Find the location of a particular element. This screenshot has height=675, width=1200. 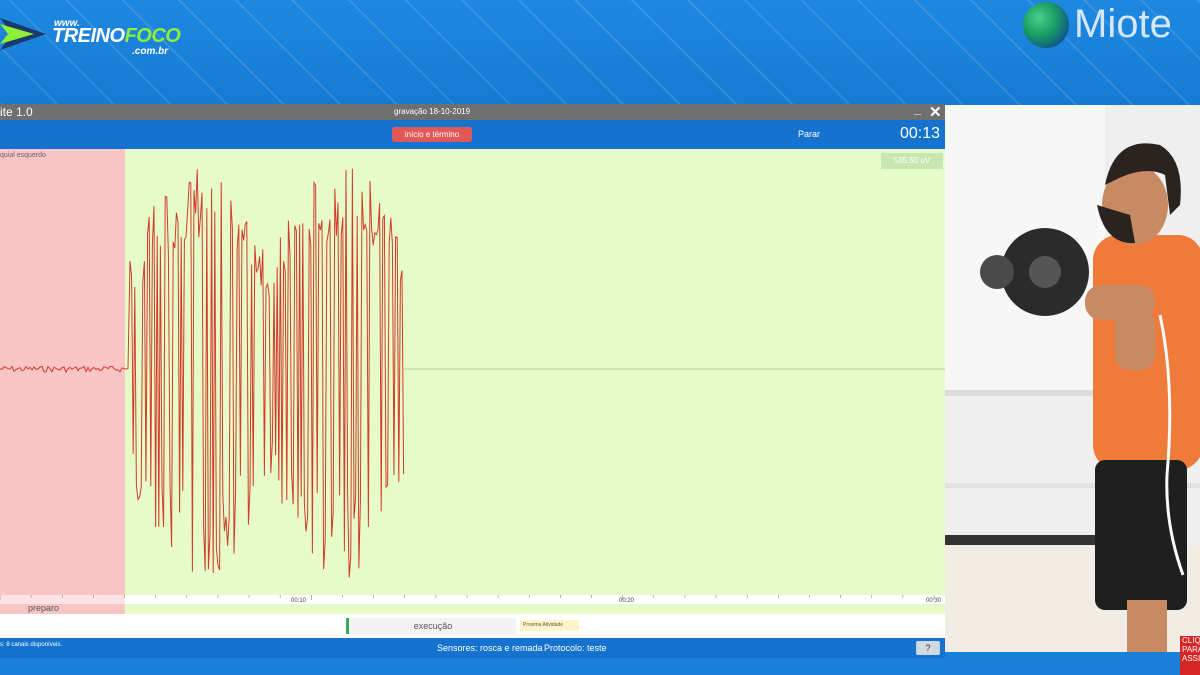

stop-button: Parar is located at coordinates (809, 134).